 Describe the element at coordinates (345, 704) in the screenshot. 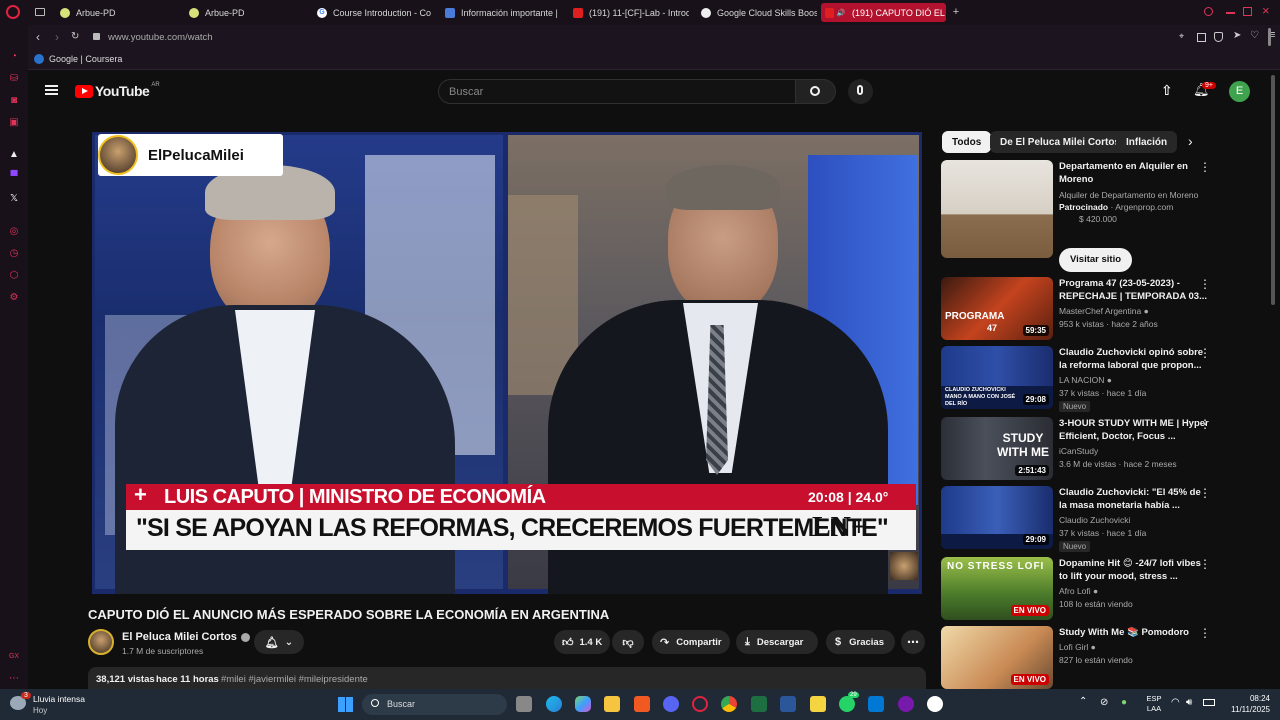

I see `windows-start-icon` at that location.